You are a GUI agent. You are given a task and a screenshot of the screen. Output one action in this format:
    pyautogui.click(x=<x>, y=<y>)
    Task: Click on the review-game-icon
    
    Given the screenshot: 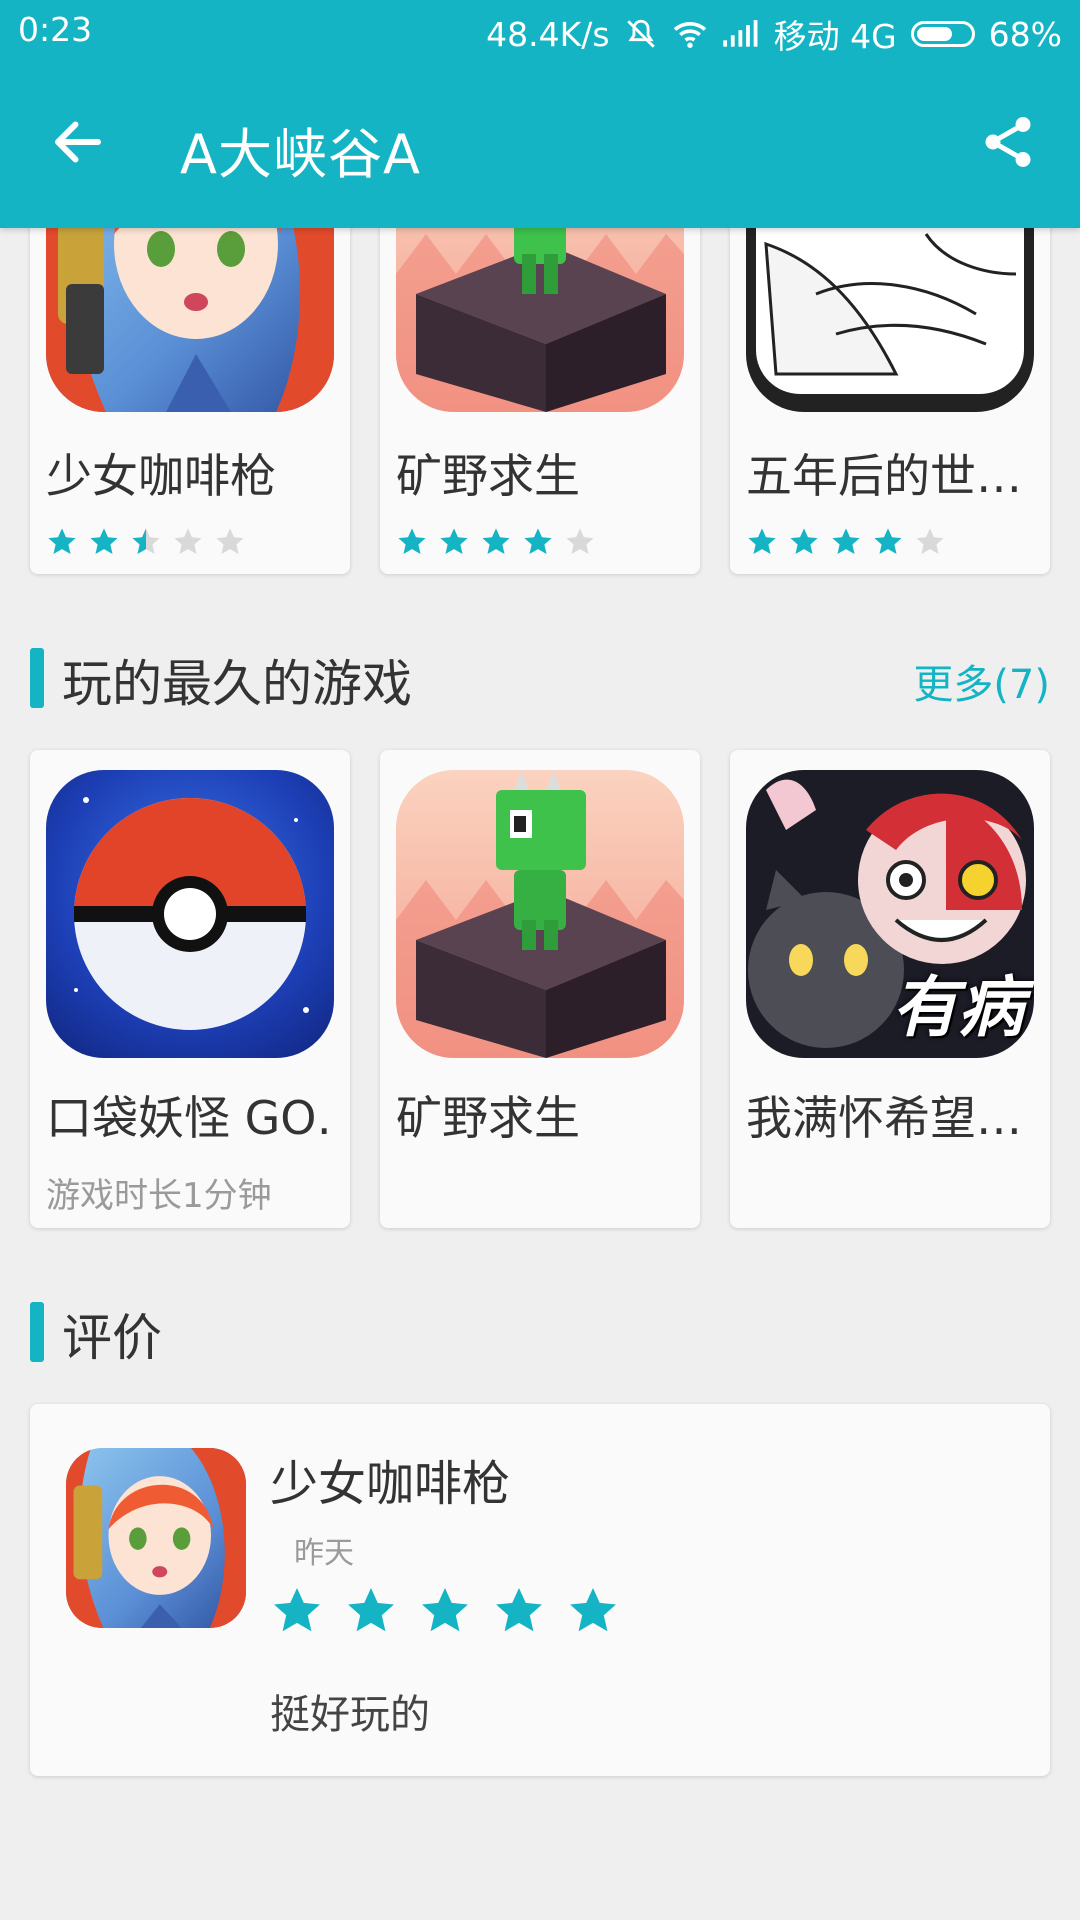 What is the action you would take?
    pyautogui.click(x=156, y=1538)
    